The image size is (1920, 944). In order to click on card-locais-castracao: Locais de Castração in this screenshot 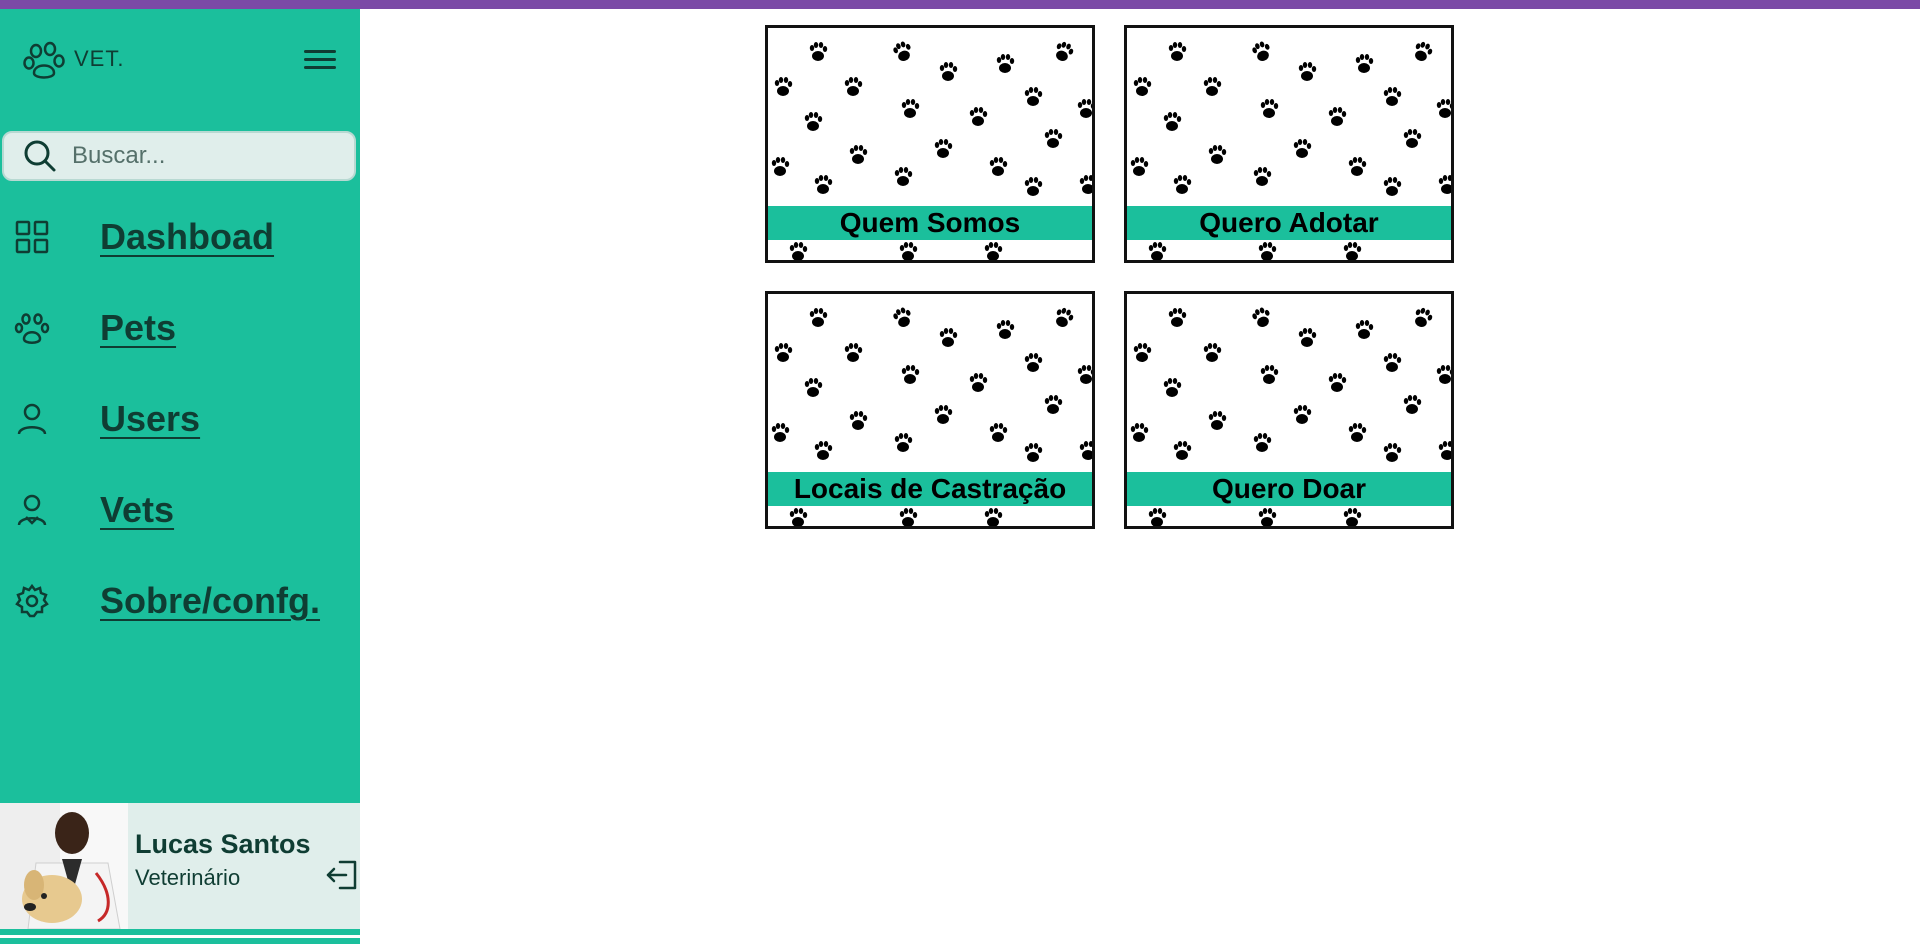, I will do `click(930, 410)`.